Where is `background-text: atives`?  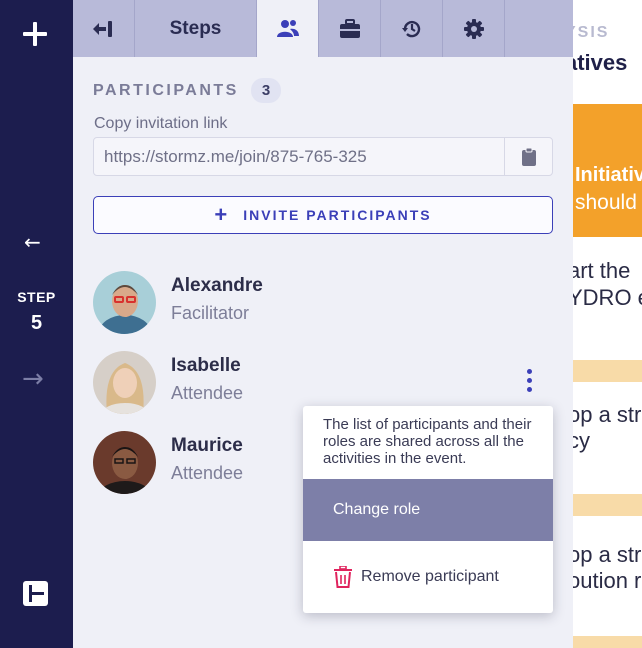
background-text: atives is located at coordinates (600, 62).